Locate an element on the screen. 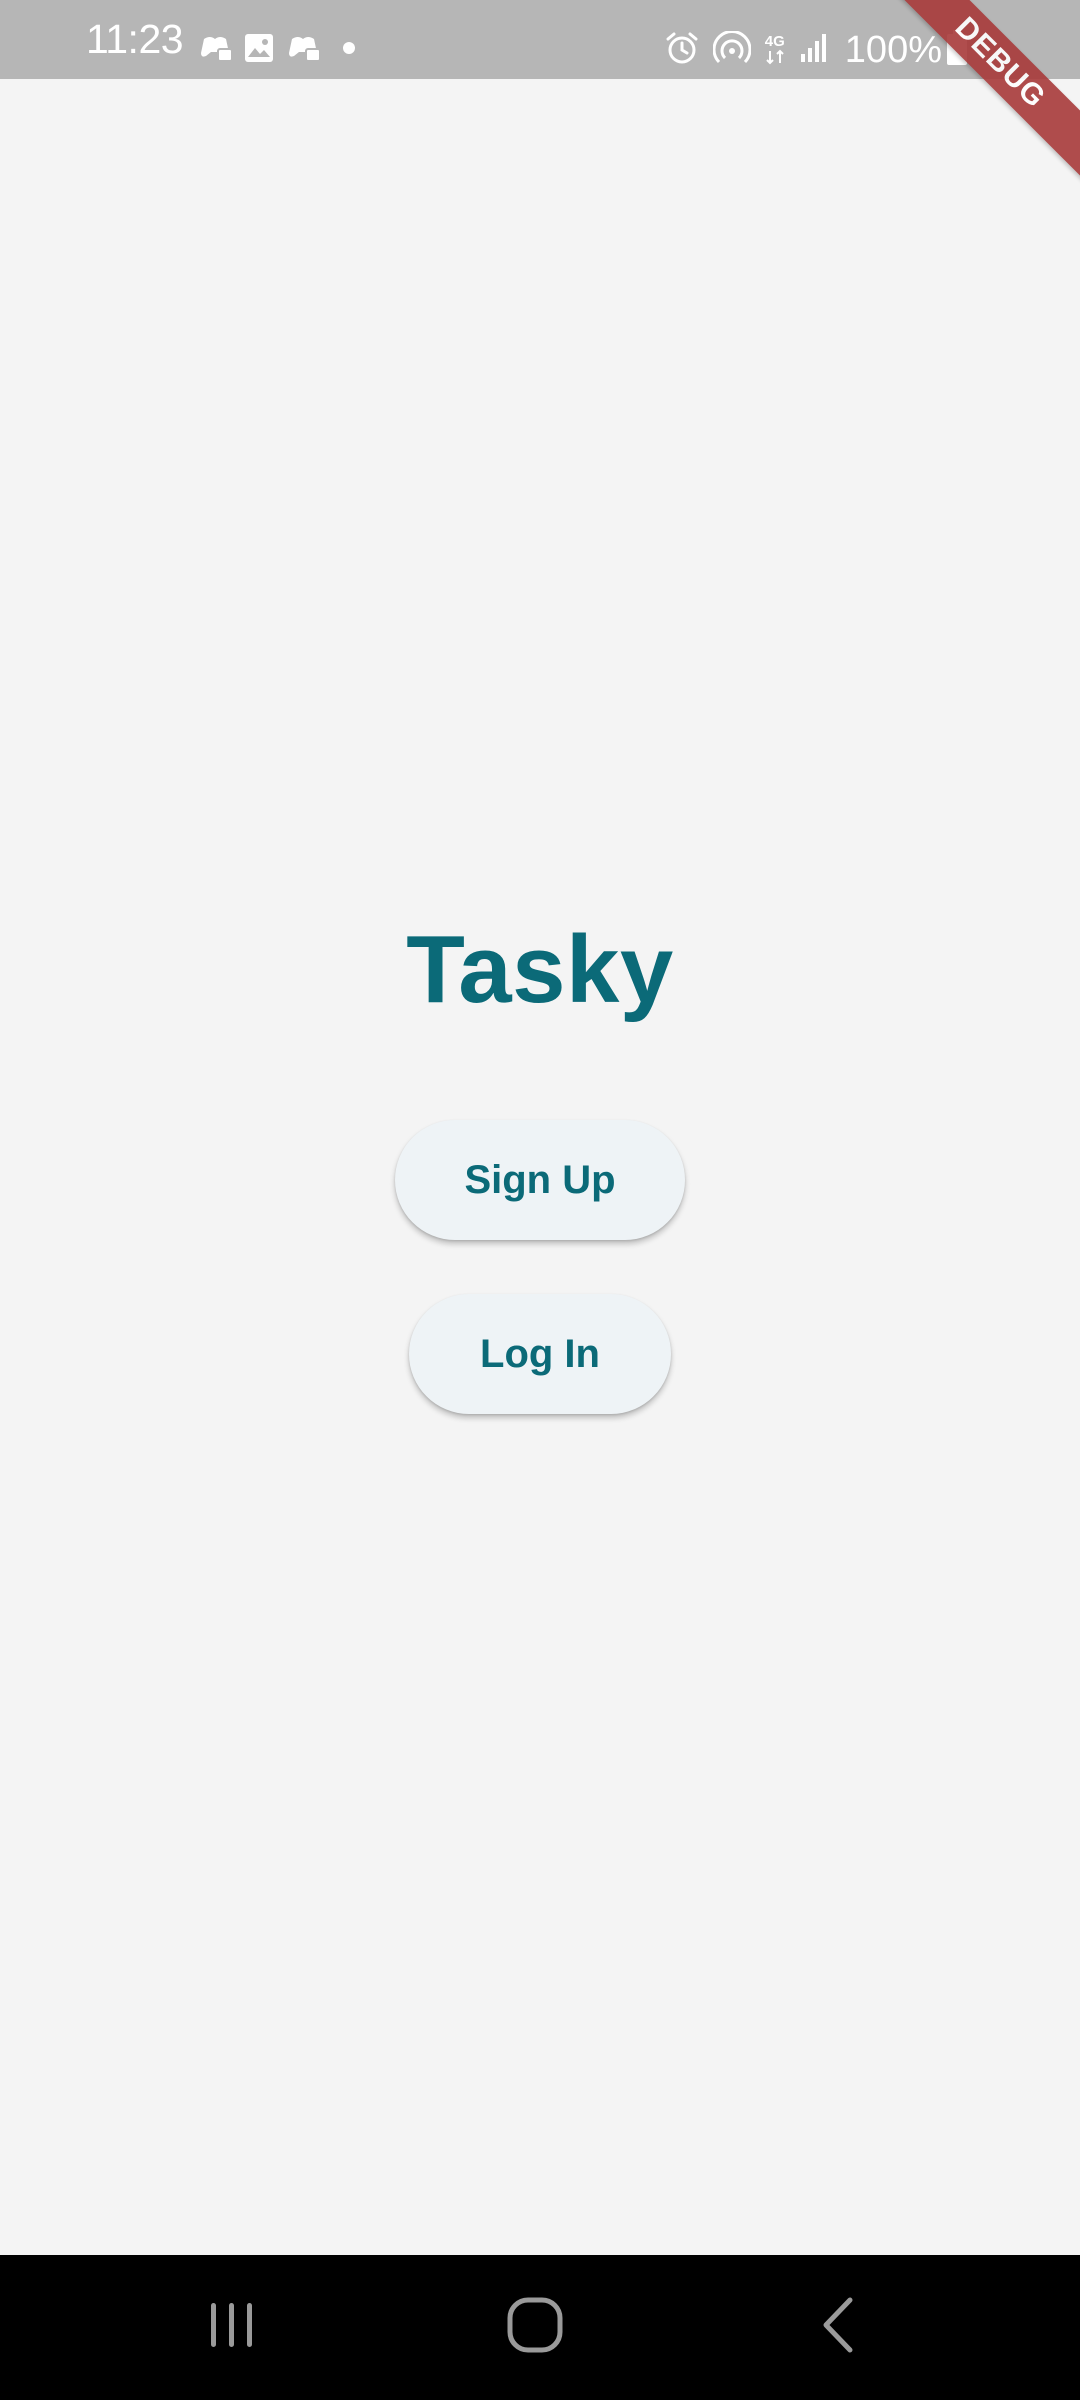 This screenshot has height=2400, width=1080. recent-apps-icon is located at coordinates (232, 2327).